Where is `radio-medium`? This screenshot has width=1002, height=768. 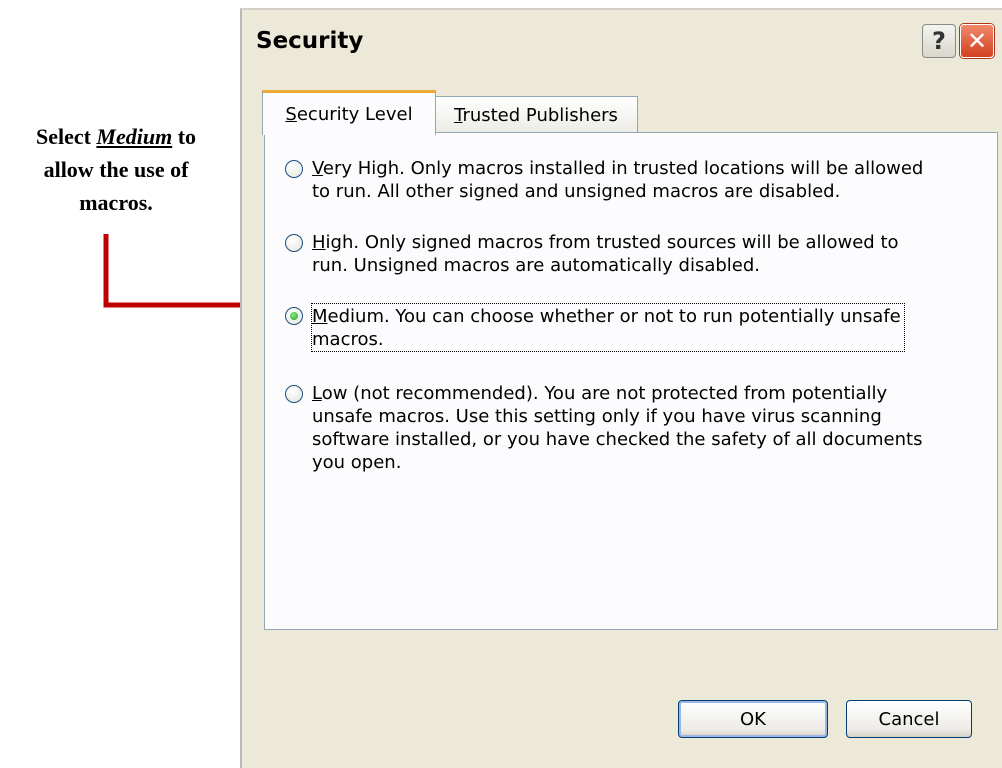 radio-medium is located at coordinates (294, 316).